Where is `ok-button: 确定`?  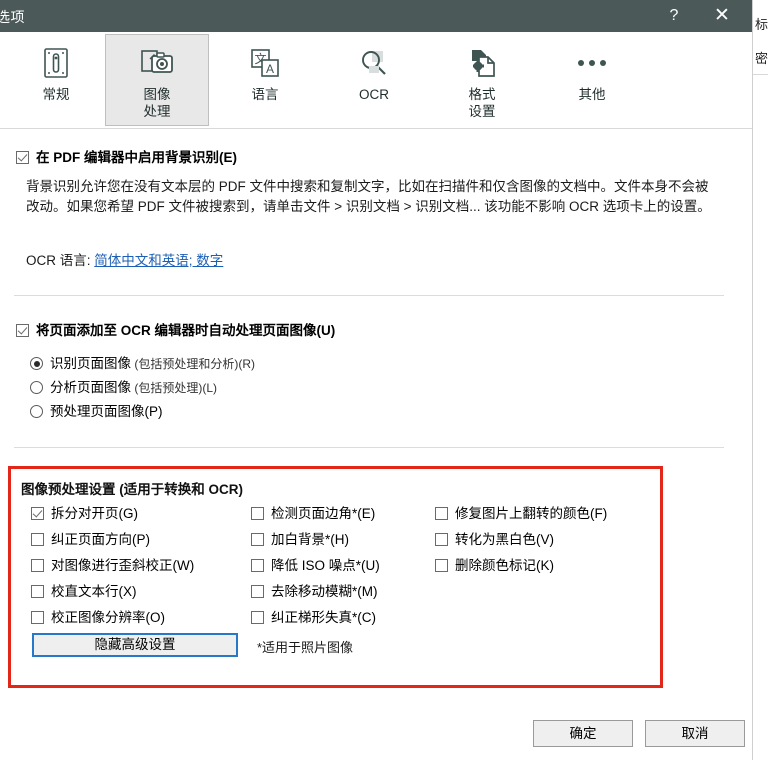
ok-button: 确定 is located at coordinates (583, 733).